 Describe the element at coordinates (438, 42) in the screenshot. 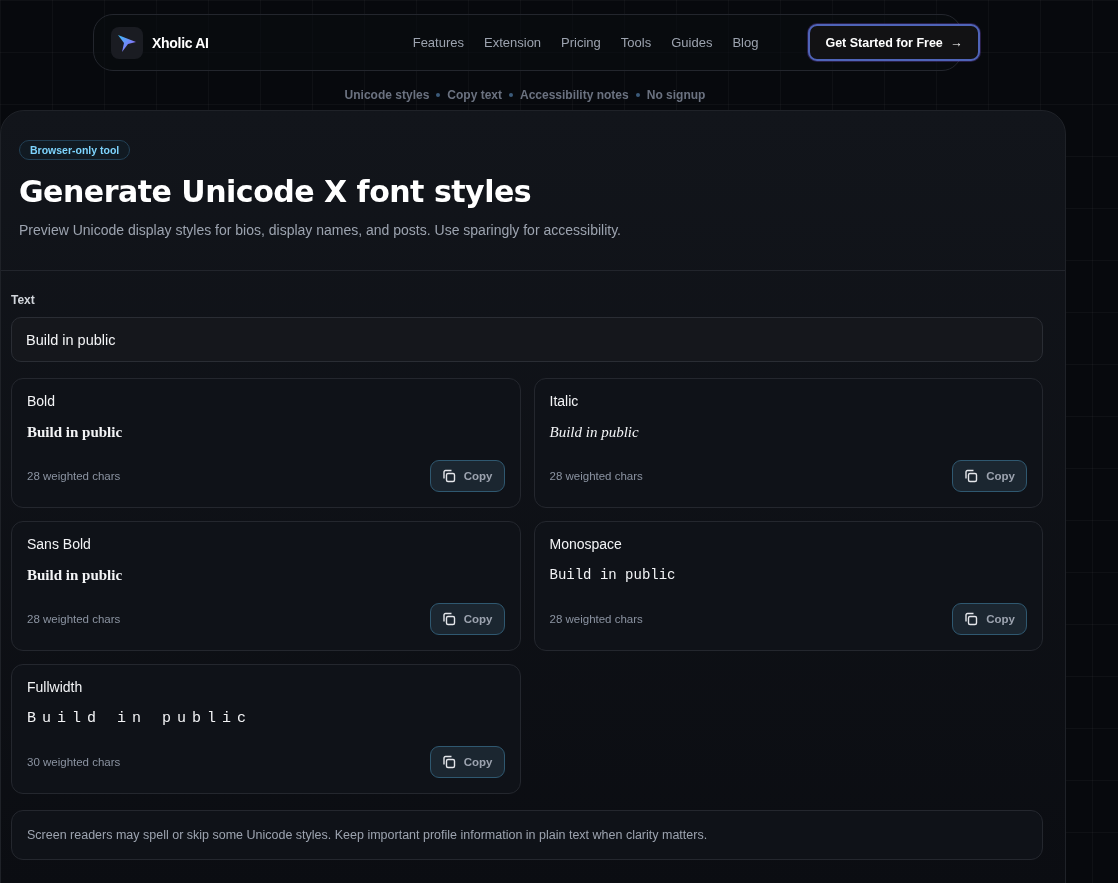

I see `nav-link: Features` at that location.